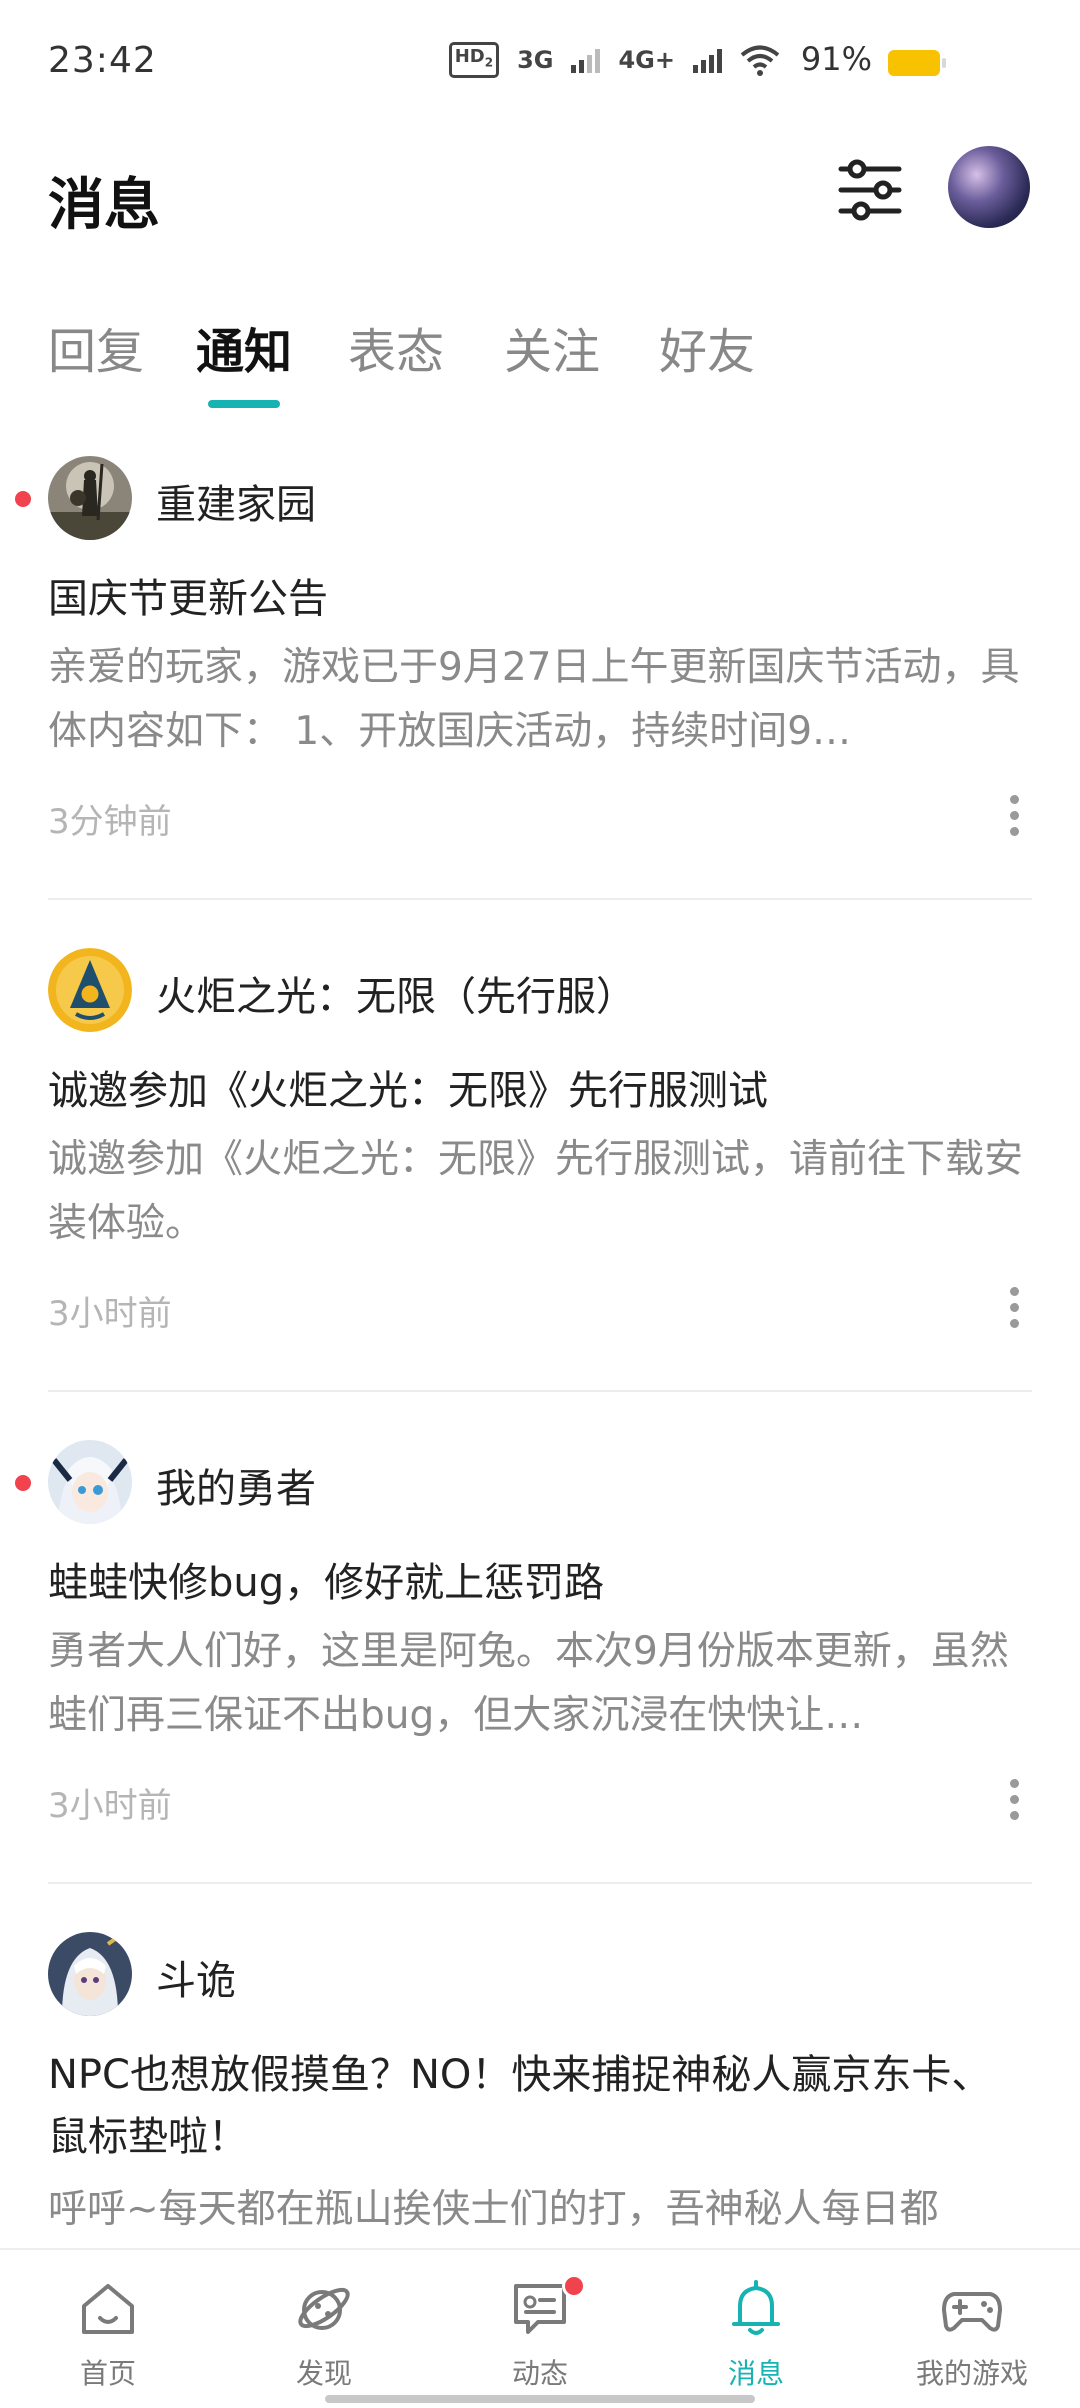 The height and width of the screenshot is (2408, 1080). Describe the element at coordinates (188, 599) in the screenshot. I see `notification-title: 国庆节更新公告` at that location.